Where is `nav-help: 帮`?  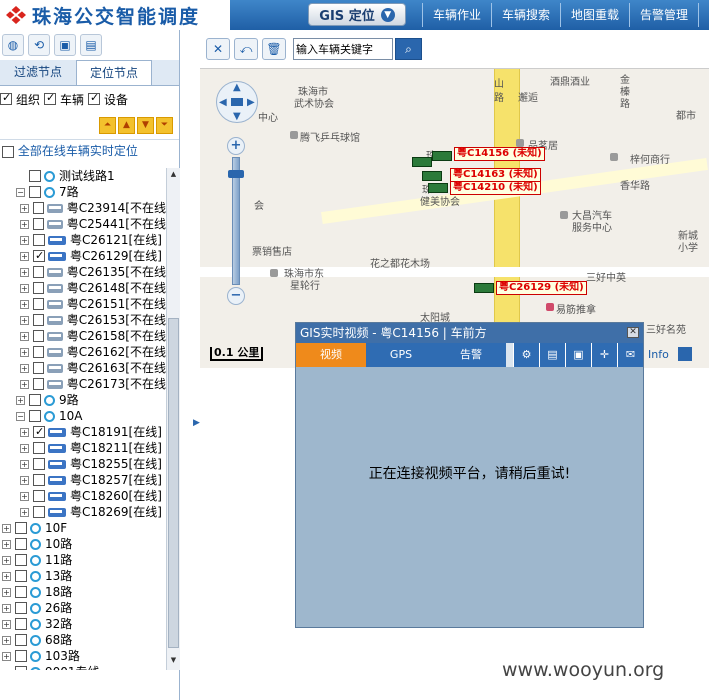 nav-help: 帮 is located at coordinates (707, 15).